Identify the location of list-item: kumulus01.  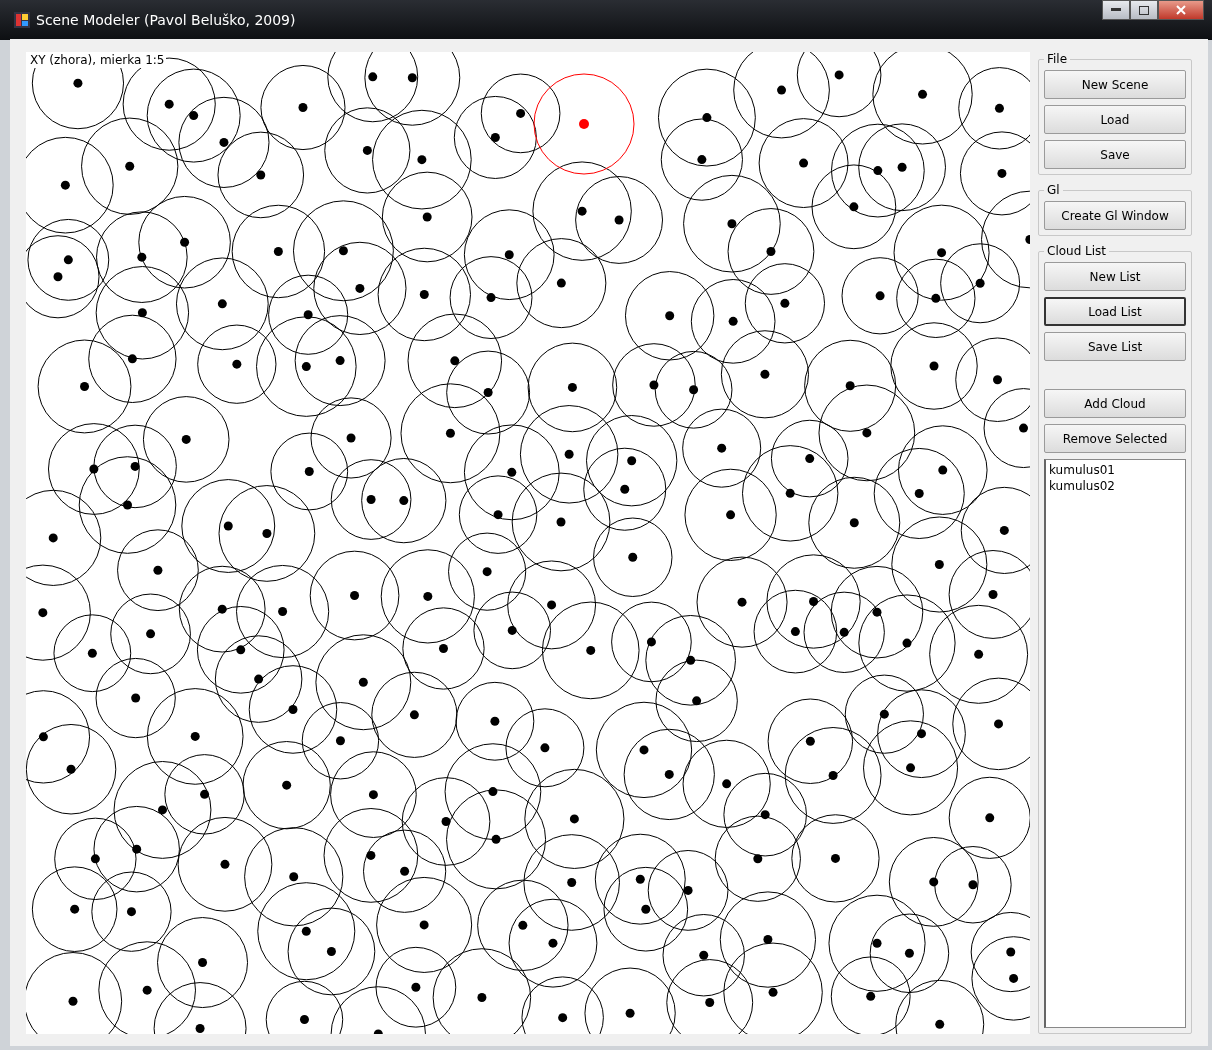
(1115, 470).